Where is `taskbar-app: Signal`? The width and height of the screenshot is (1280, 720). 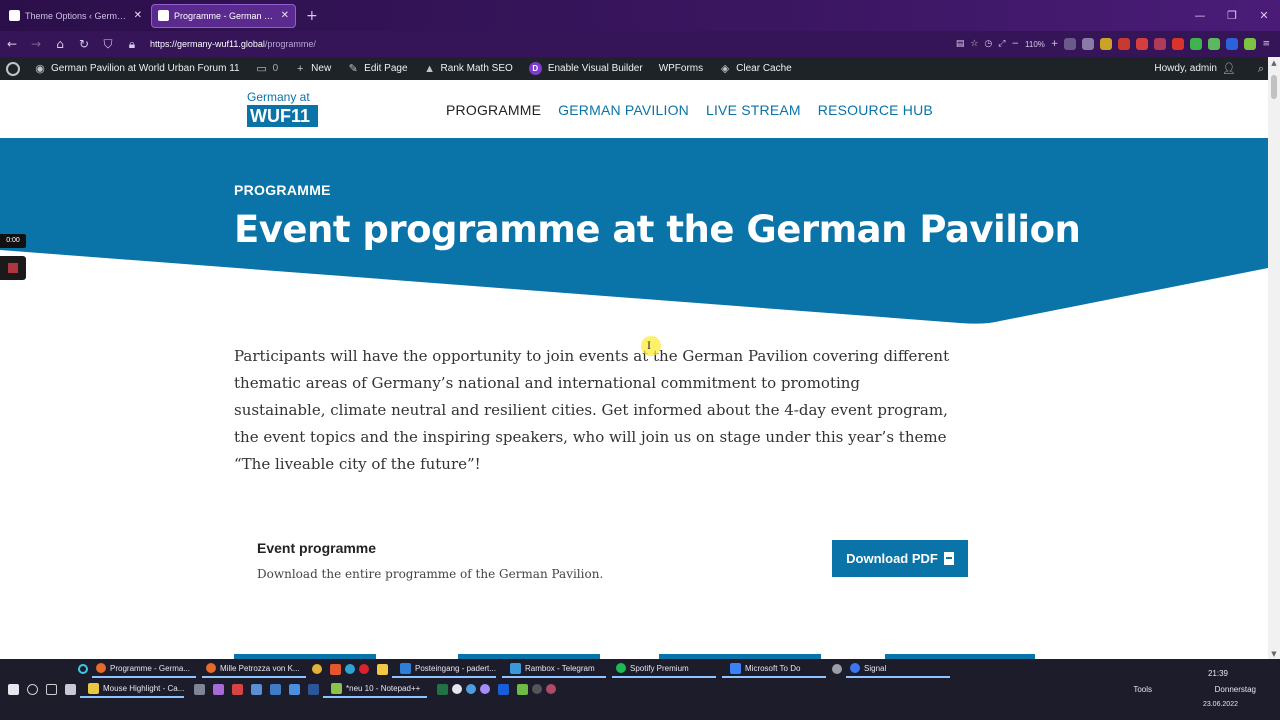
taskbar-app: Signal is located at coordinates (898, 669).